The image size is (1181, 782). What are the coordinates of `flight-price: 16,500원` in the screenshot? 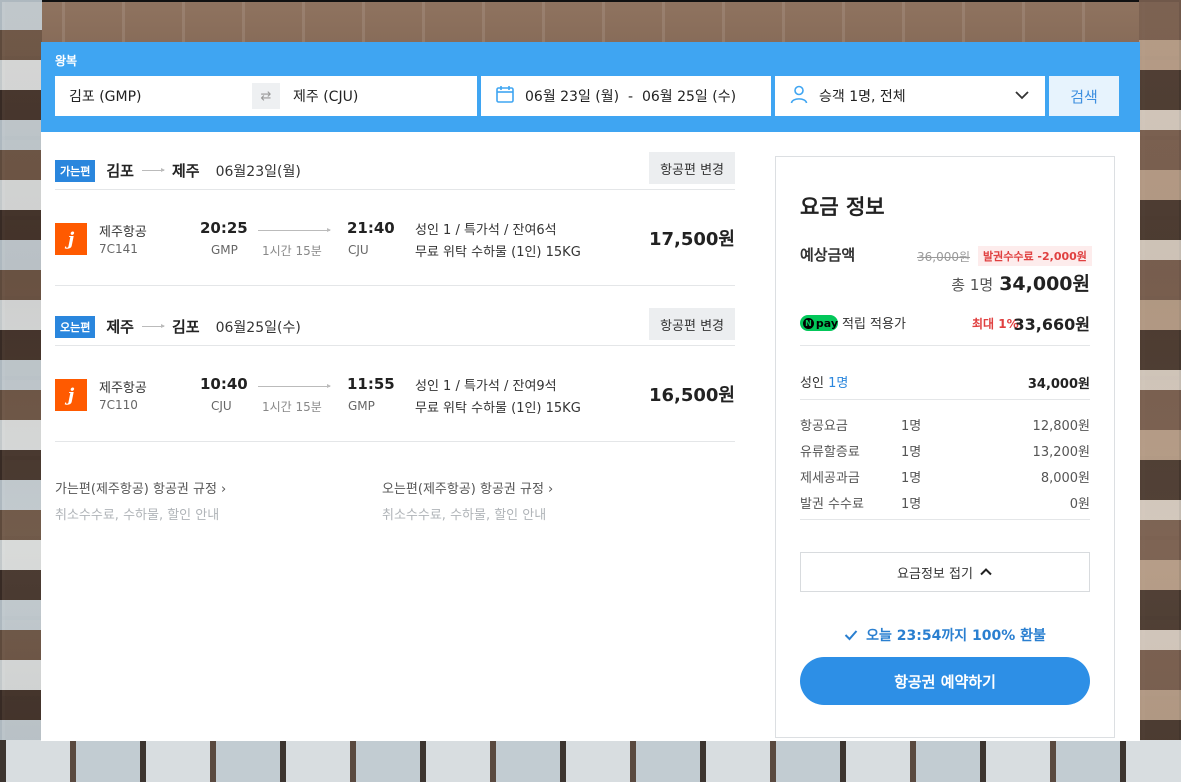 It's located at (691, 395).